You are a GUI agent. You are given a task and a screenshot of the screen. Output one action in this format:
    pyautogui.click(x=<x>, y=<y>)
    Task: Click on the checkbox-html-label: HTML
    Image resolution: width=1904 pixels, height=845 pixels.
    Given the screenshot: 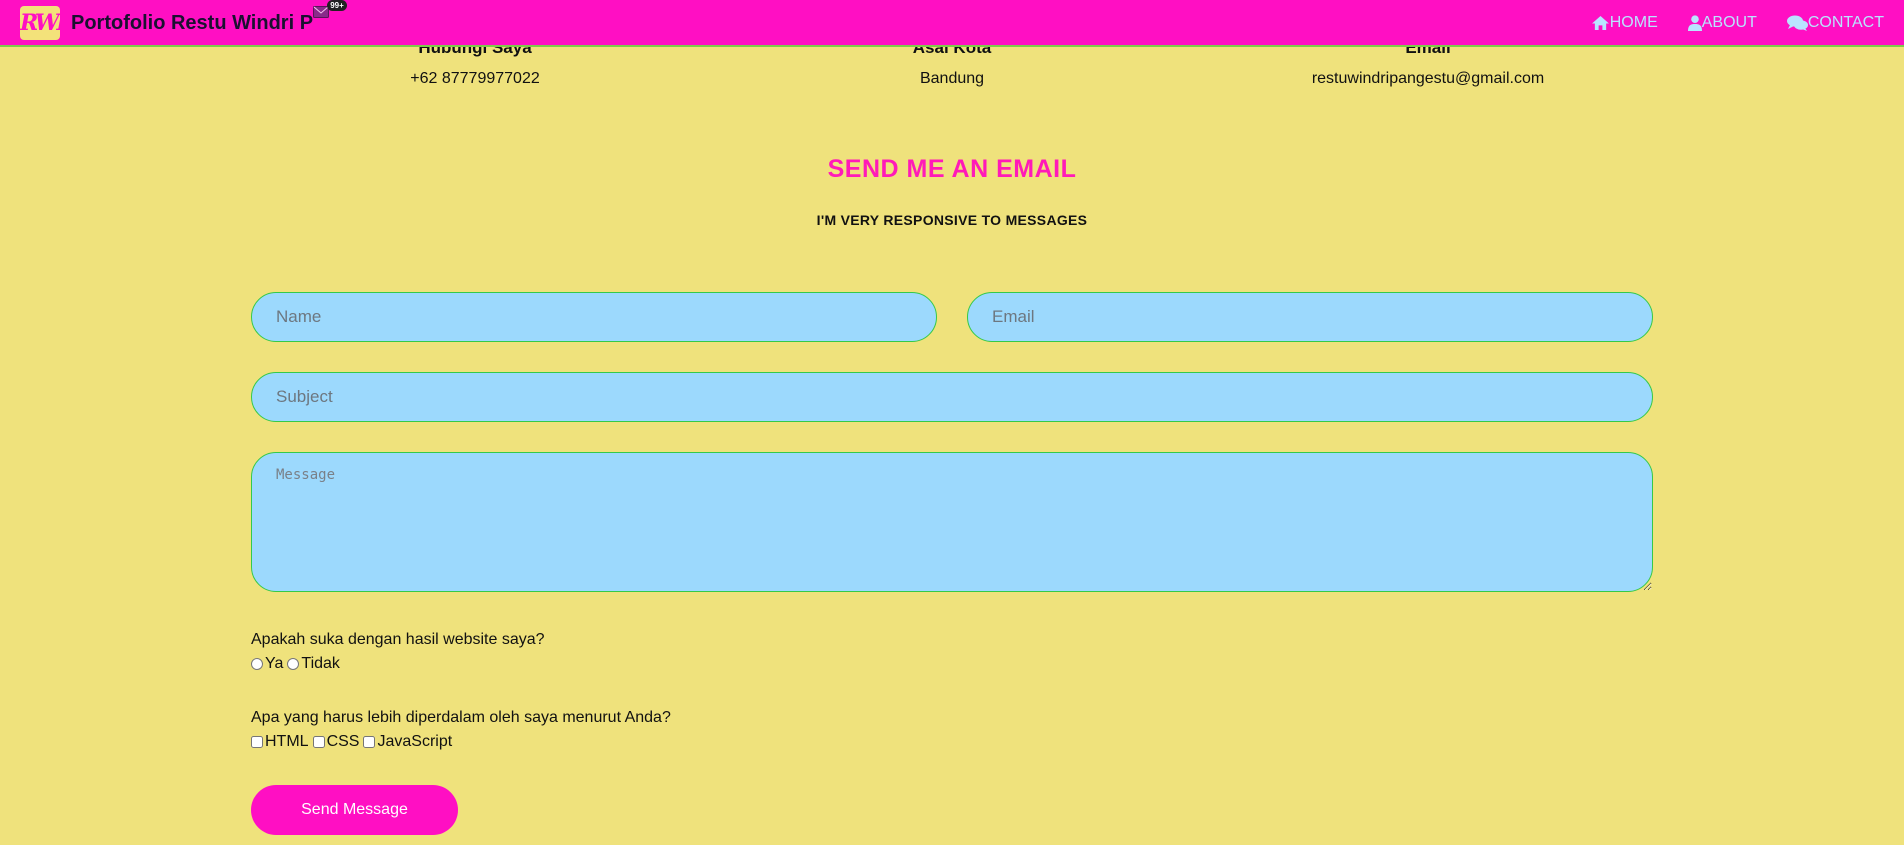 What is the action you would take?
    pyautogui.click(x=287, y=741)
    